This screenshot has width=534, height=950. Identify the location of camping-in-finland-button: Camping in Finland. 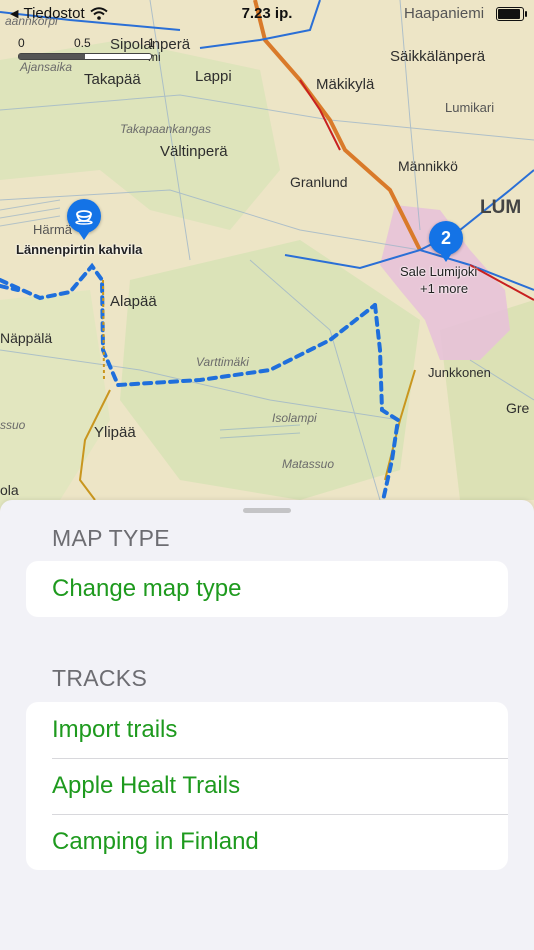
(267, 842).